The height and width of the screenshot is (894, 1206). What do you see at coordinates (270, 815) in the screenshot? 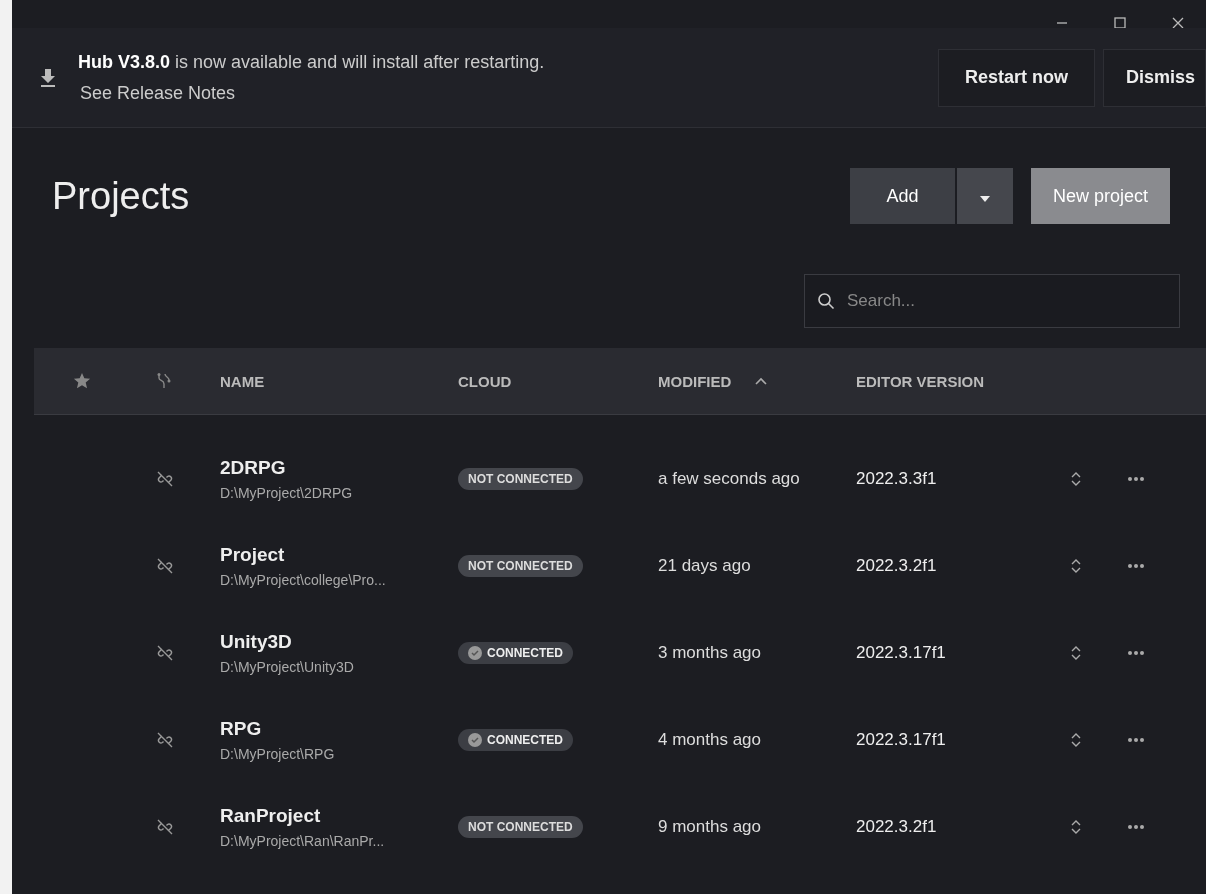
I see `project-name: RanProject` at bounding box center [270, 815].